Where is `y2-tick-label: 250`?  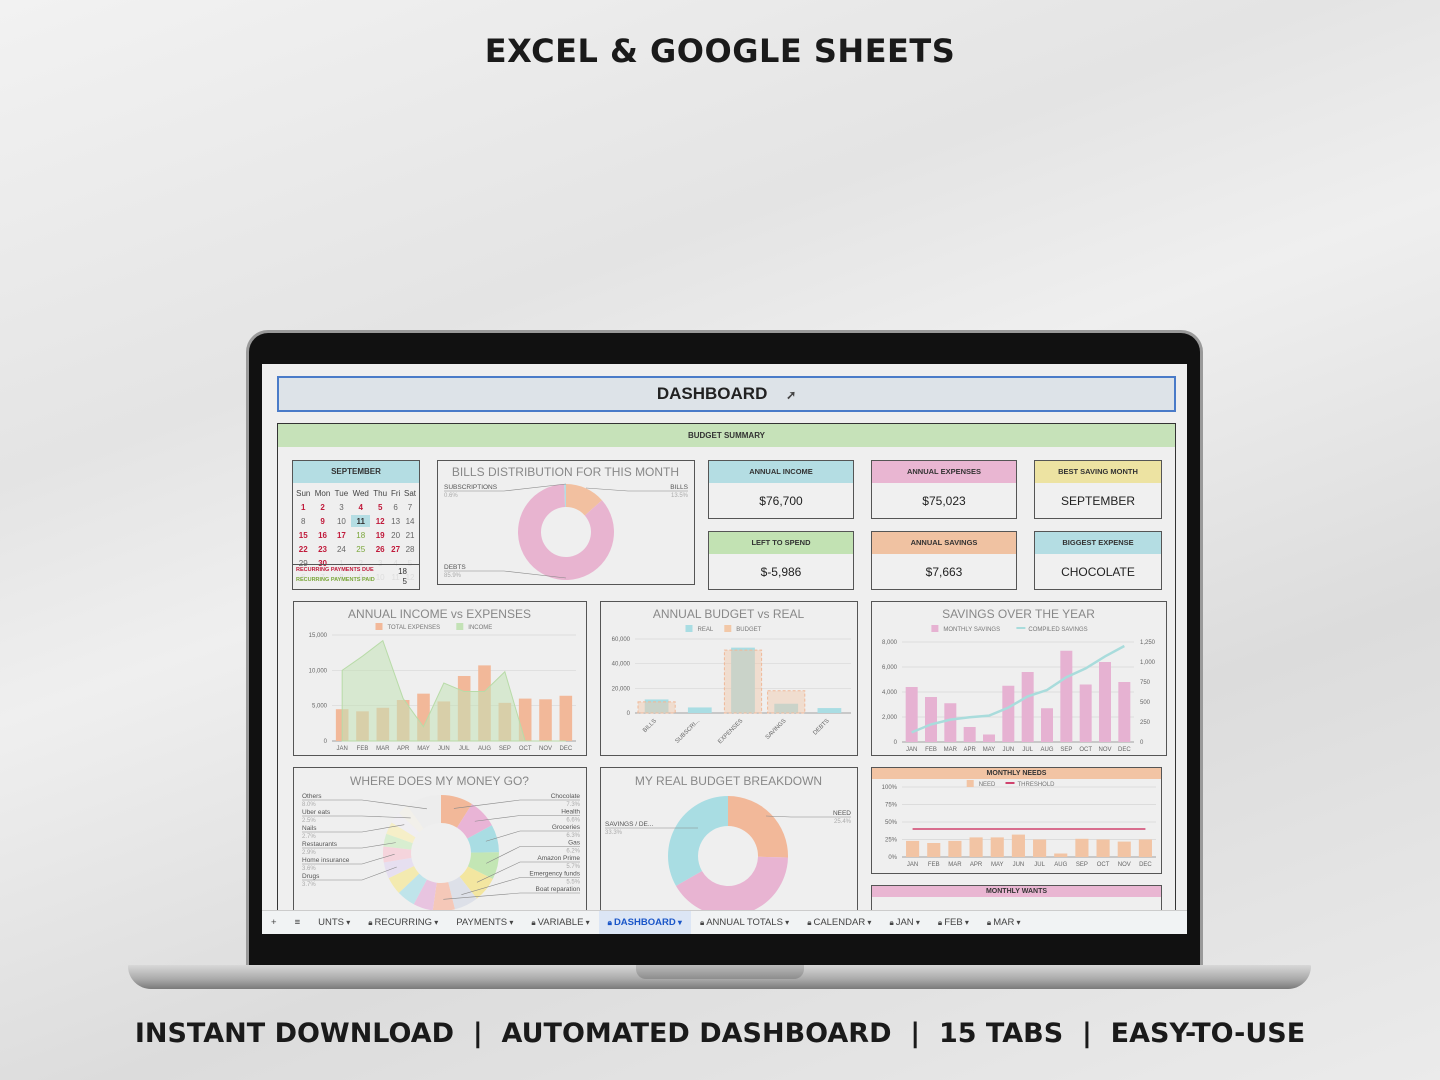 y2-tick-label: 250 is located at coordinates (1145, 723).